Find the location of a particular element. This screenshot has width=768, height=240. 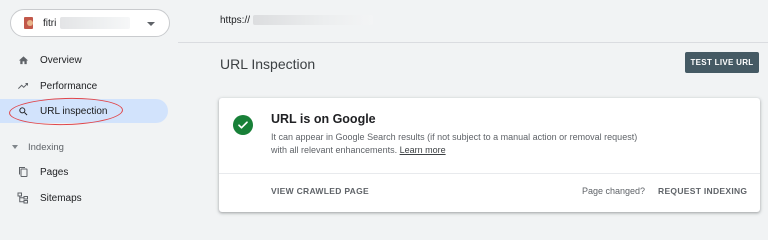

pages-icon is located at coordinates (23, 172).